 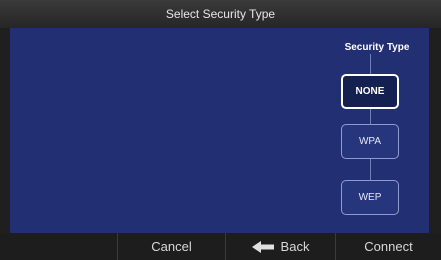 I want to click on option-wpa-label: WPA, so click(x=370, y=141).